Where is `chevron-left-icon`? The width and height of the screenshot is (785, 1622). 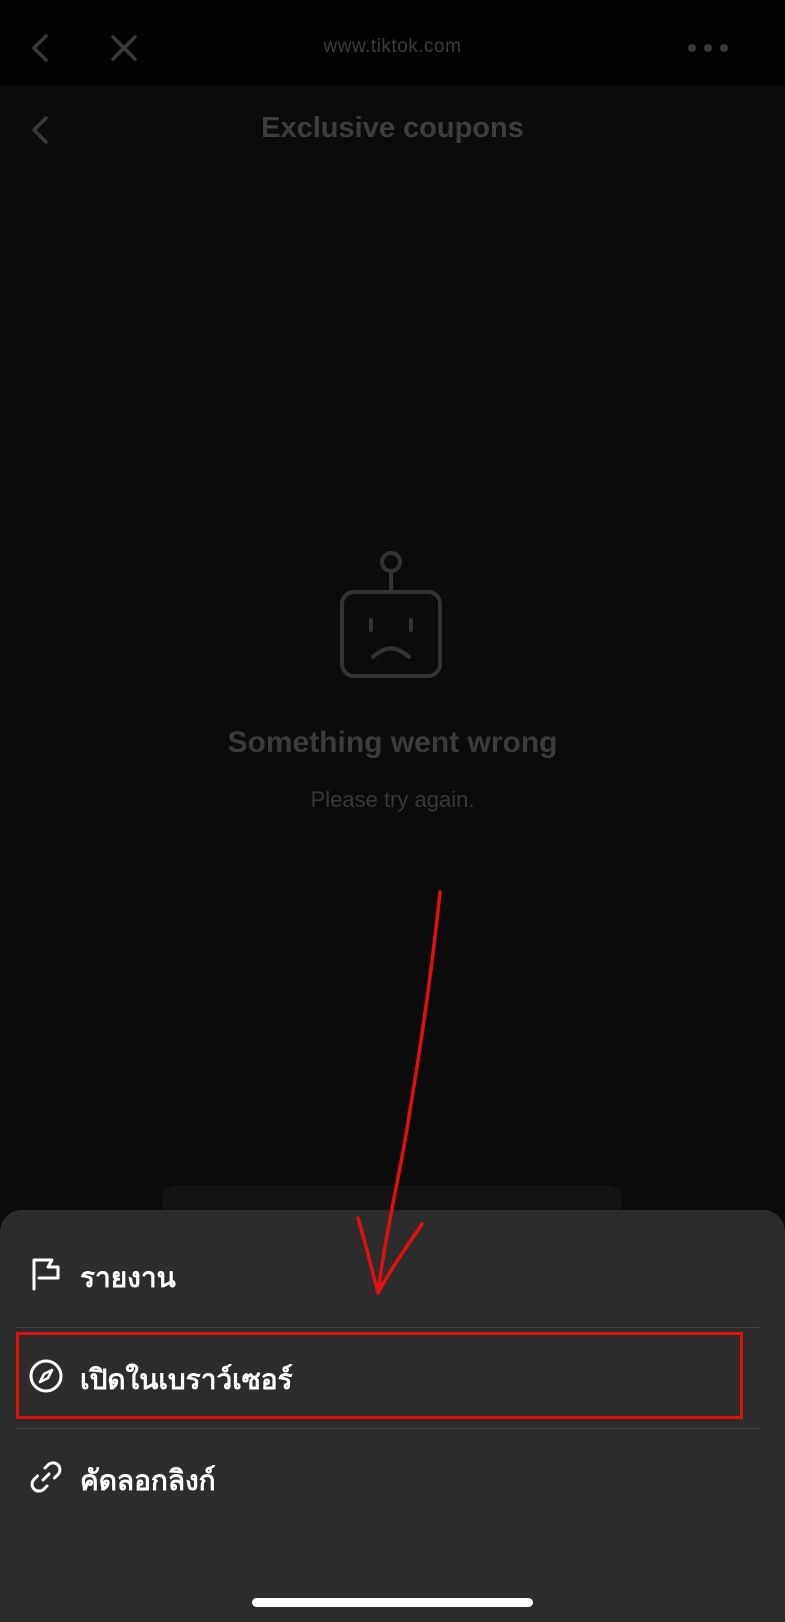 chevron-left-icon is located at coordinates (42, 48).